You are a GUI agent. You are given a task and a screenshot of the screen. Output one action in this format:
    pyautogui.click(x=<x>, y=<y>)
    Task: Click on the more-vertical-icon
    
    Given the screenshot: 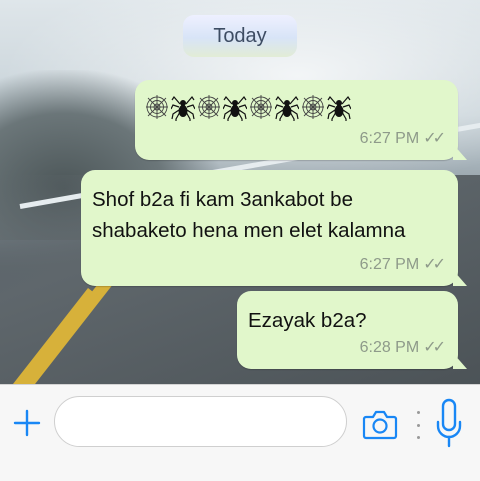 What is the action you would take?
    pyautogui.click(x=418, y=425)
    